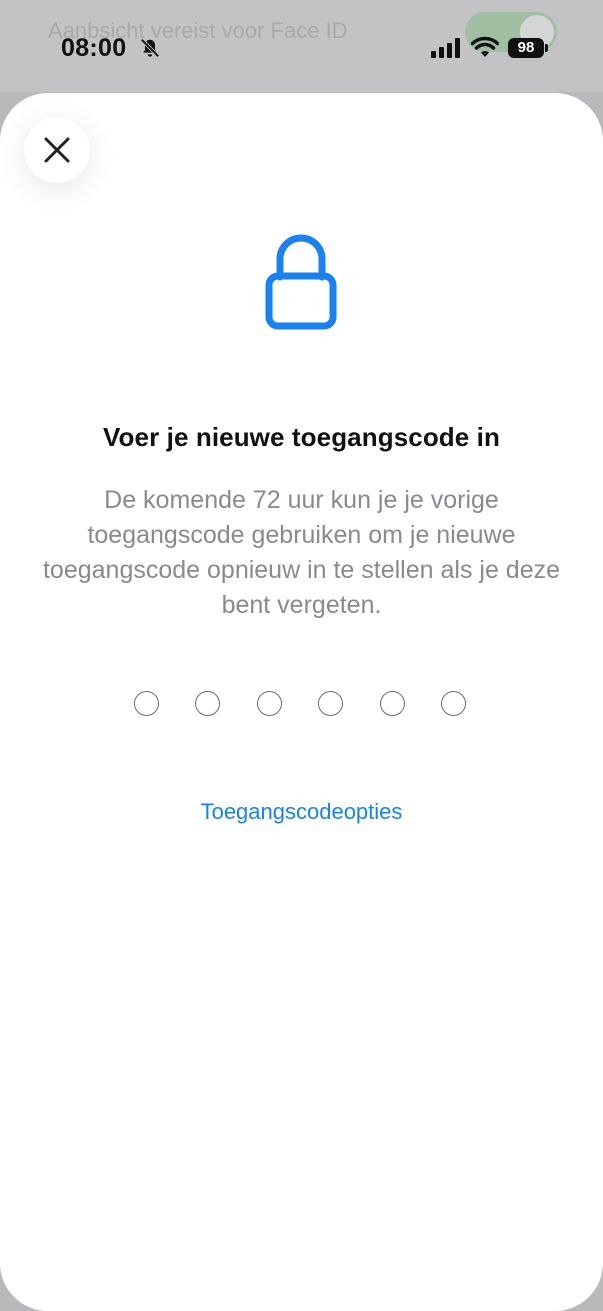  I want to click on status-time: 08:00, so click(94, 48).